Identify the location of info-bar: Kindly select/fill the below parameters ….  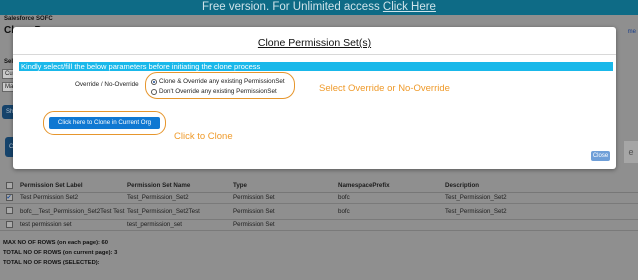
(316, 66).